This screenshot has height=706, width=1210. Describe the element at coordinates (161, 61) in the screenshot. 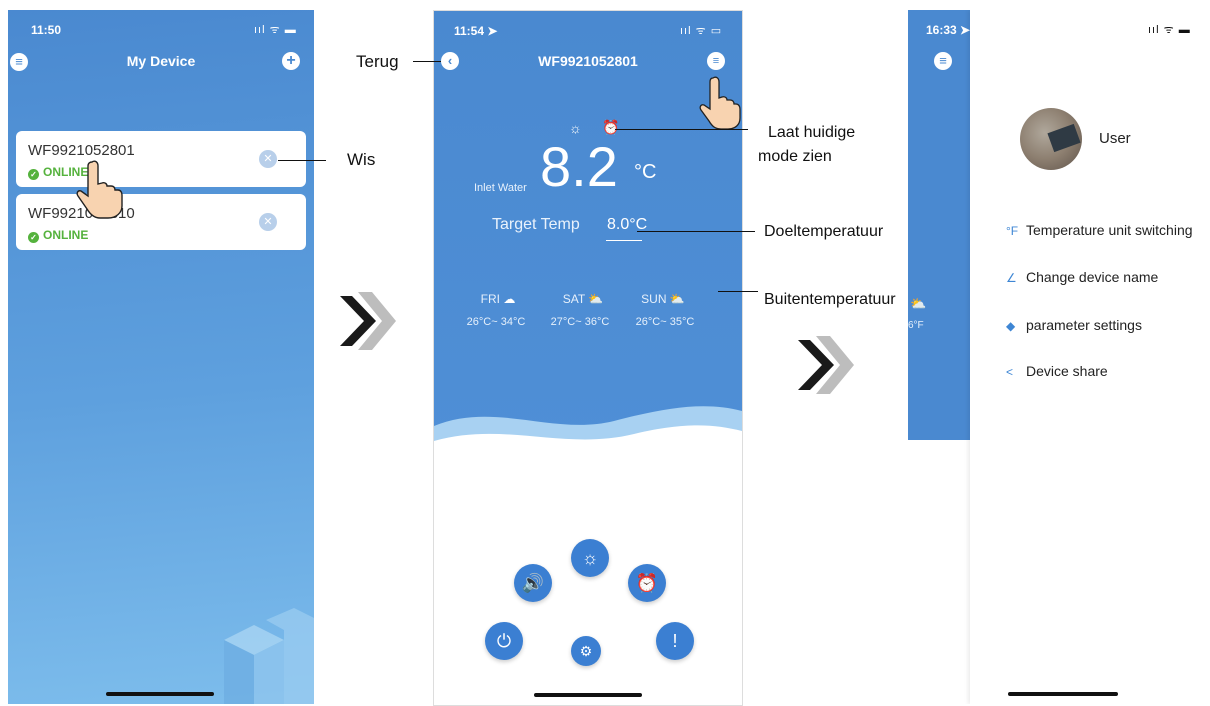

I see `page-title: My Device` at that location.